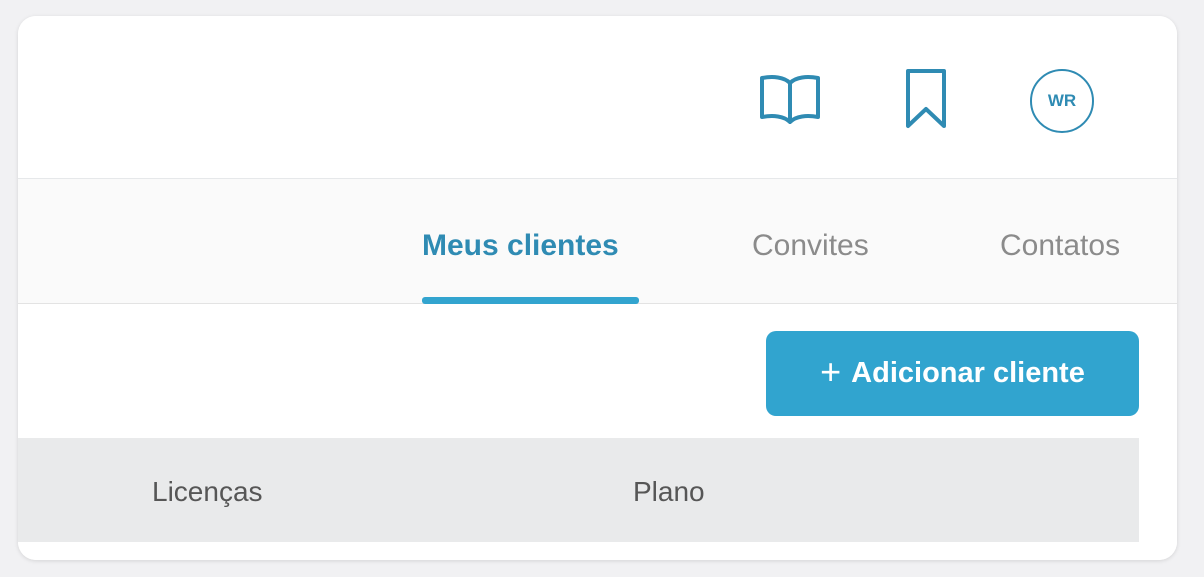 Image resolution: width=1204 pixels, height=577 pixels. I want to click on bookmark-icon, so click(926, 99).